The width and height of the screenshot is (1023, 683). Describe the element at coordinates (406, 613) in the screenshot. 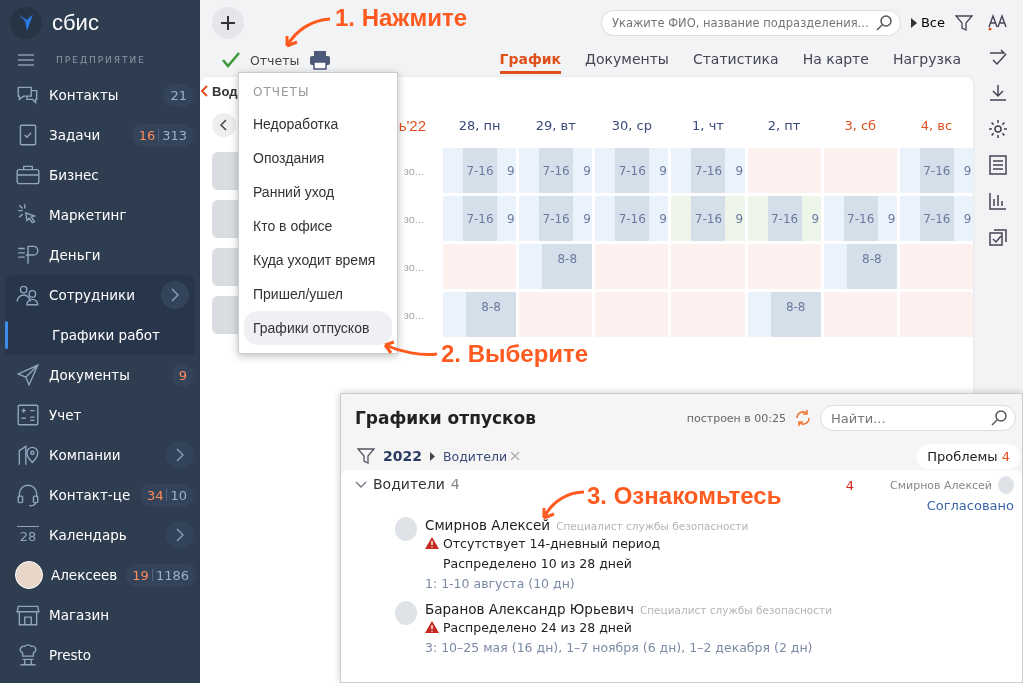

I see `avatar` at that location.